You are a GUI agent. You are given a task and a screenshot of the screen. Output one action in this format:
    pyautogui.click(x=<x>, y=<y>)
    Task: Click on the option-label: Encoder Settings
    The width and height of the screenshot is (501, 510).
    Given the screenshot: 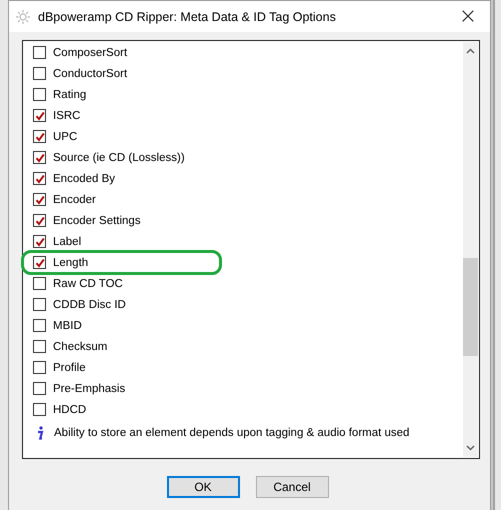 What is the action you would take?
    pyautogui.click(x=97, y=220)
    